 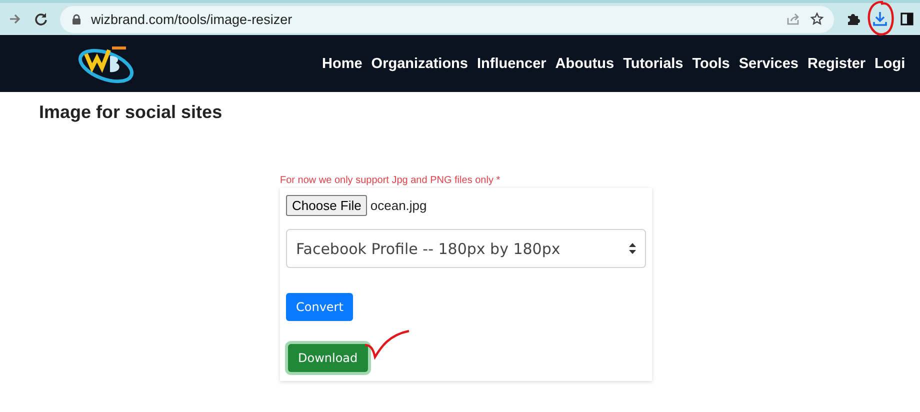 I want to click on nav-link: Register, so click(x=837, y=64).